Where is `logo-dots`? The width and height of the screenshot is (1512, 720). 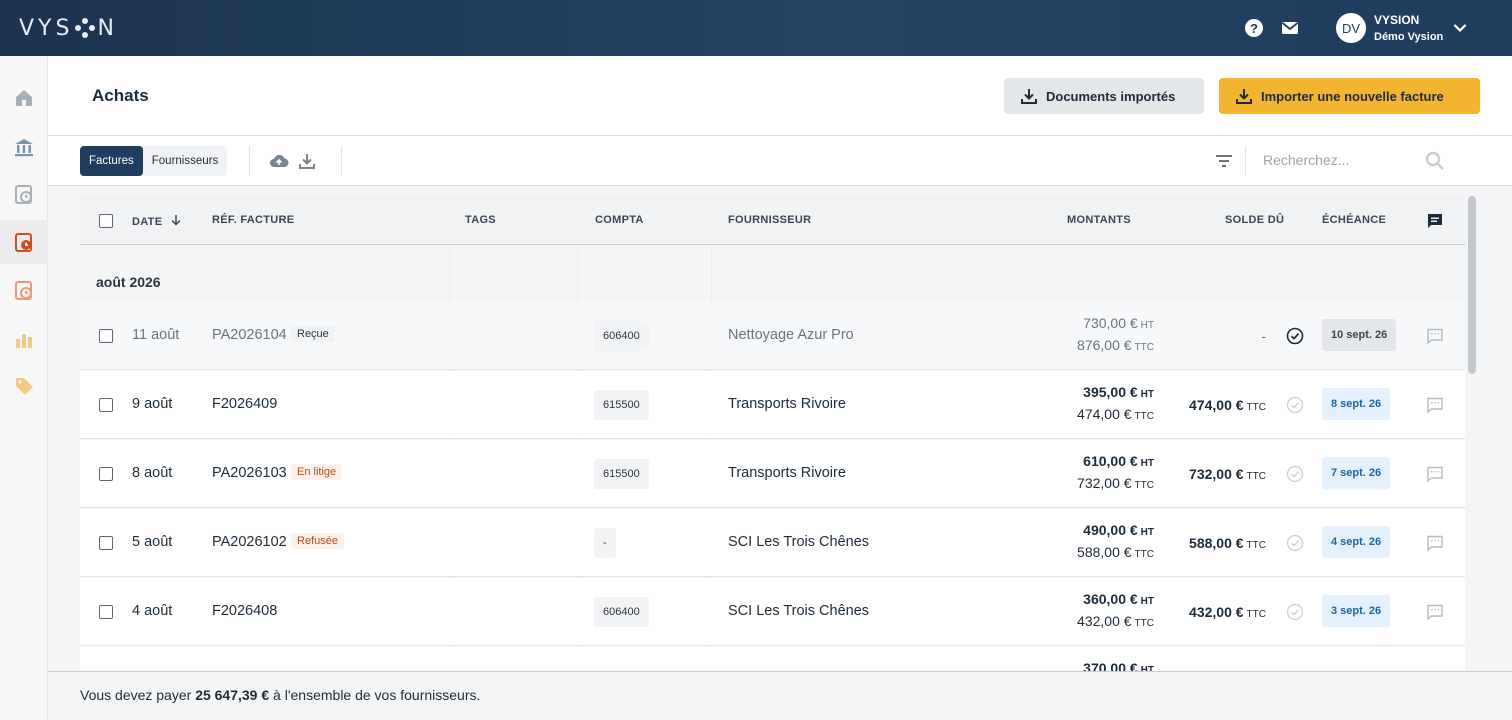 logo-dots is located at coordinates (85, 28).